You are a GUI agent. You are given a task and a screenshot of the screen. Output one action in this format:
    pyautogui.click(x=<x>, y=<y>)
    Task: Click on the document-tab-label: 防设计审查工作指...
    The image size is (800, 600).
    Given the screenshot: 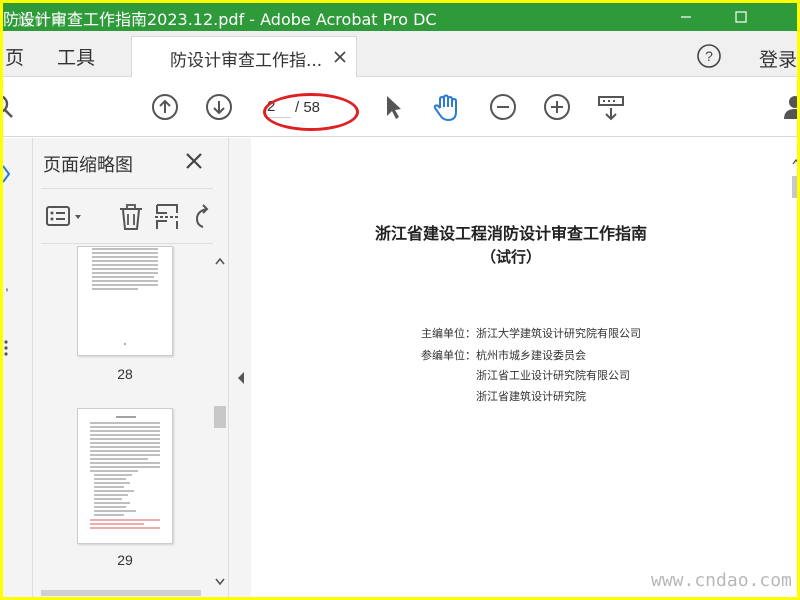 What is the action you would take?
    pyautogui.click(x=246, y=61)
    